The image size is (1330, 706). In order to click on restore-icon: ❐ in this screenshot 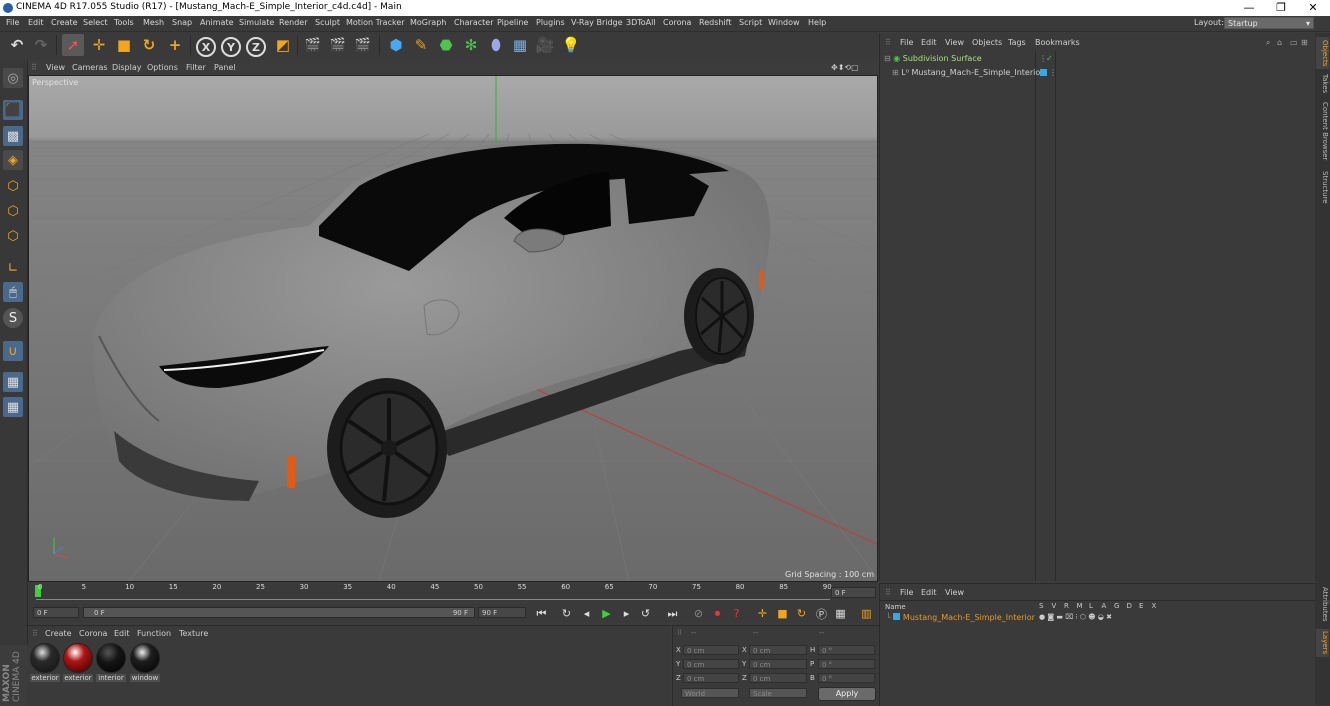, I will do `click(1281, 8)`.